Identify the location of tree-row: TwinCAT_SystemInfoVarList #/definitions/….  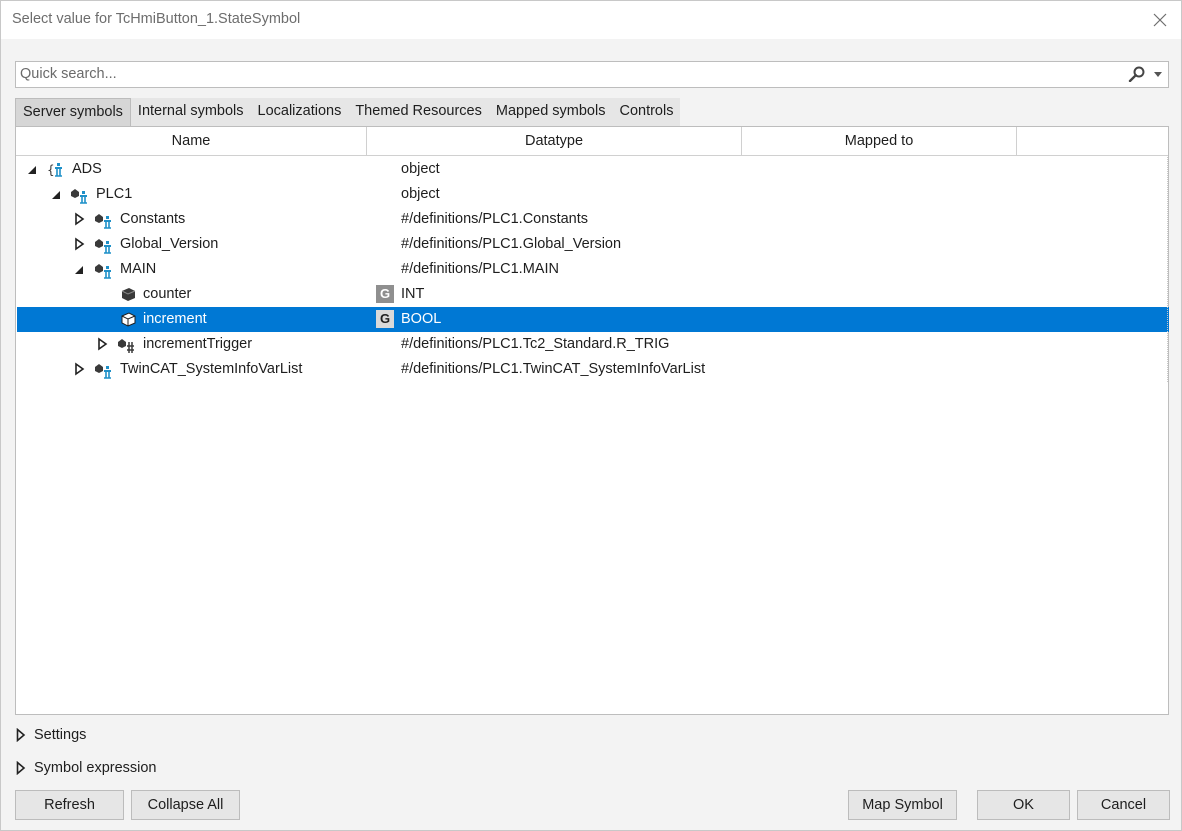
(593, 369).